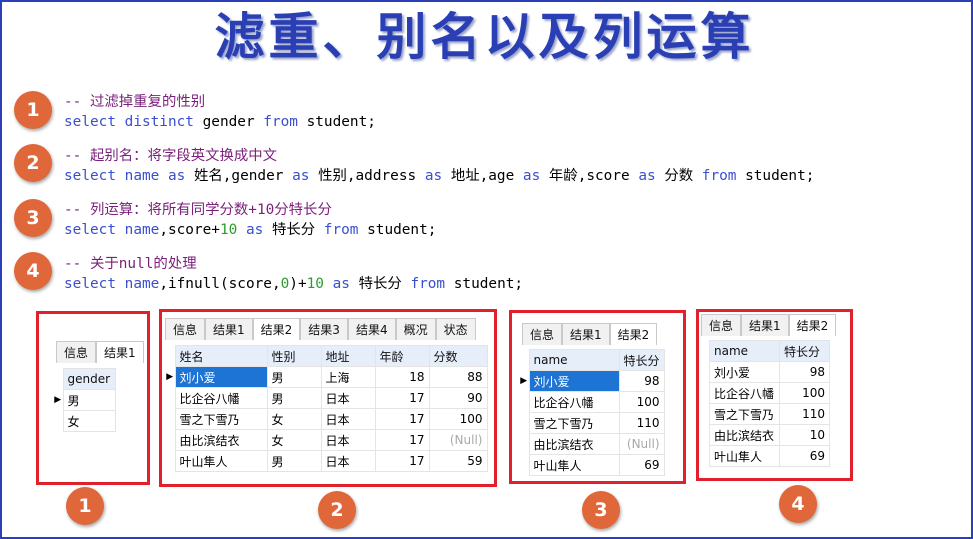 This screenshot has width=973, height=539. Describe the element at coordinates (415, 329) in the screenshot. I see `tab-overview: 概况` at that location.